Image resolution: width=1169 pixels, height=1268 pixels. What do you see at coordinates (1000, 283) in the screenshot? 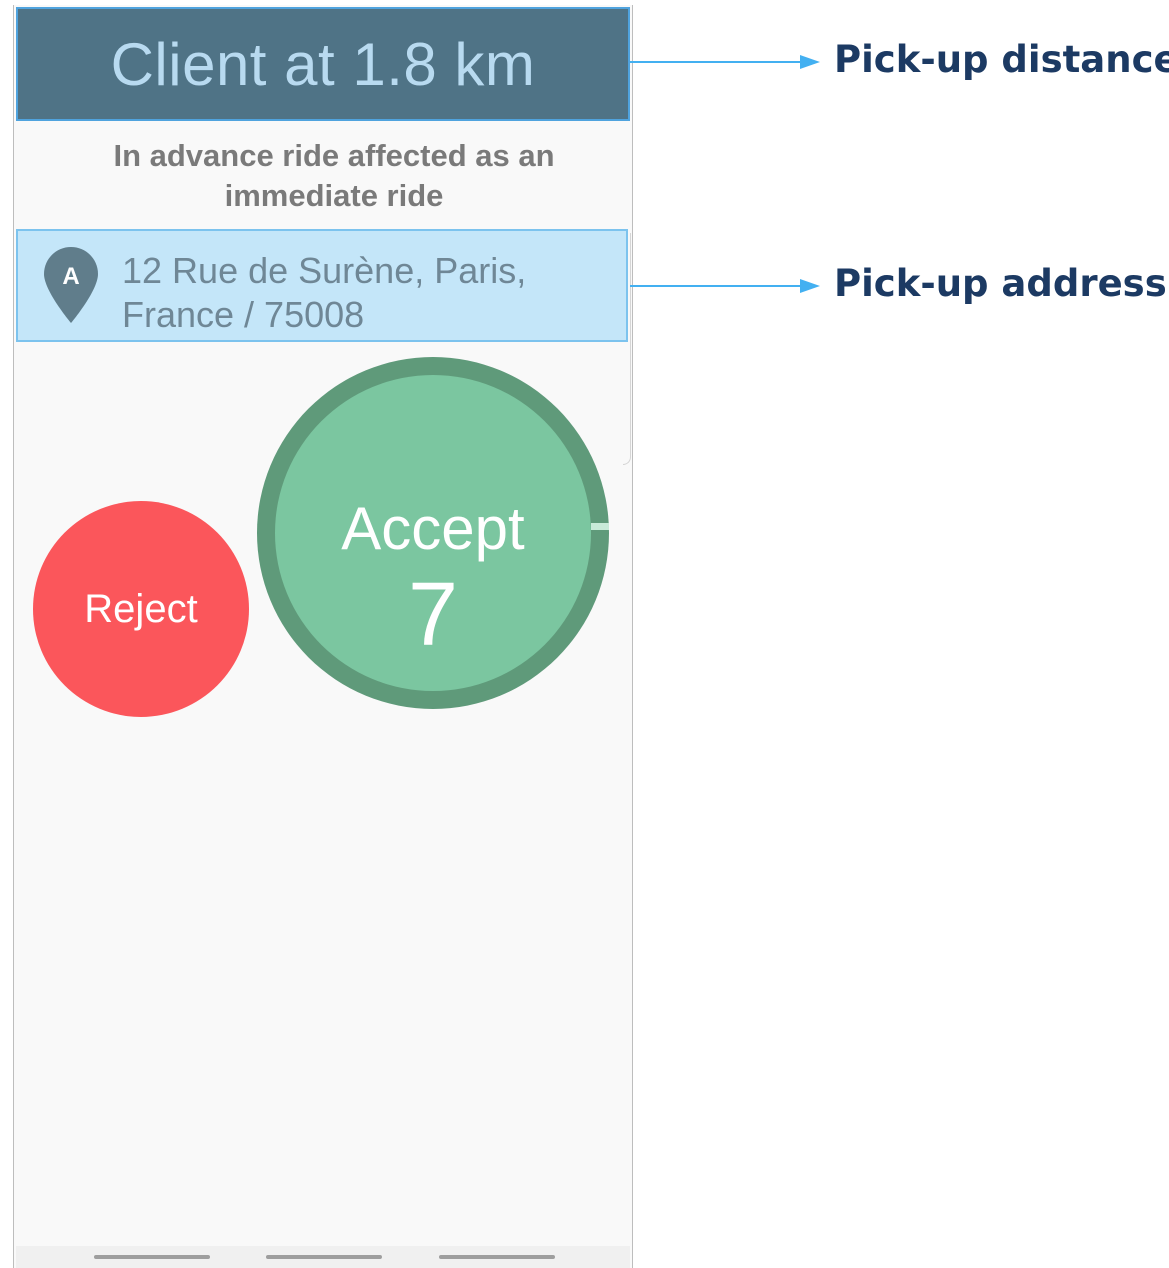
I see `pickup-address-callout: Pick-up address` at bounding box center [1000, 283].